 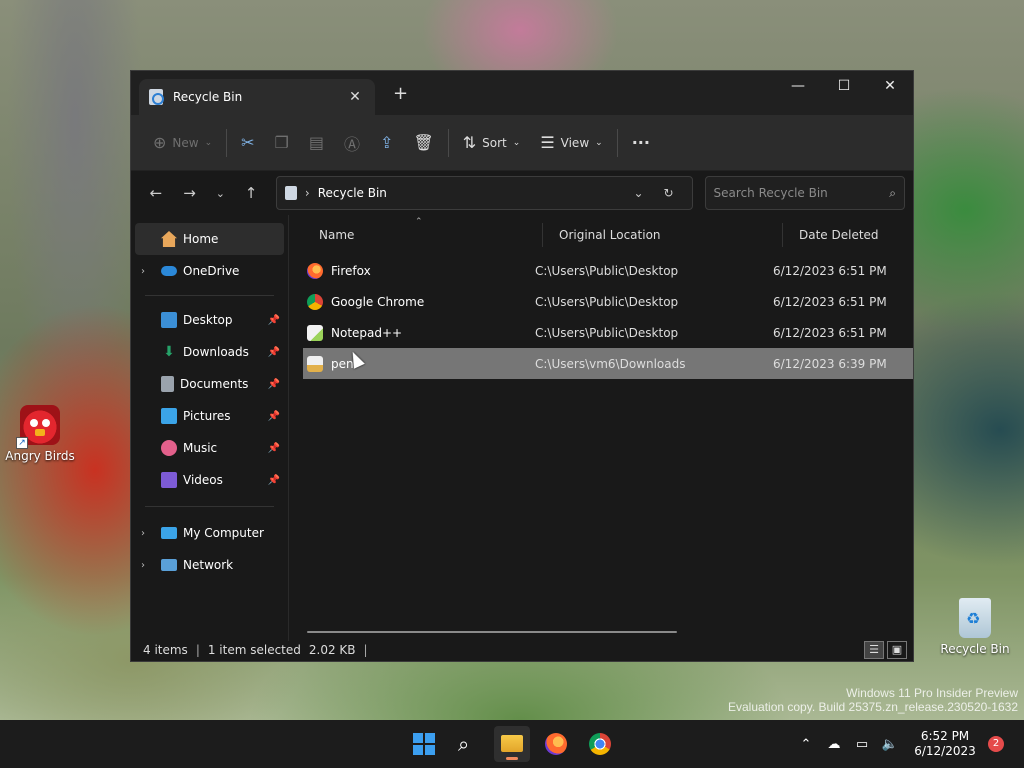 I want to click on start-button, so click(x=424, y=744).